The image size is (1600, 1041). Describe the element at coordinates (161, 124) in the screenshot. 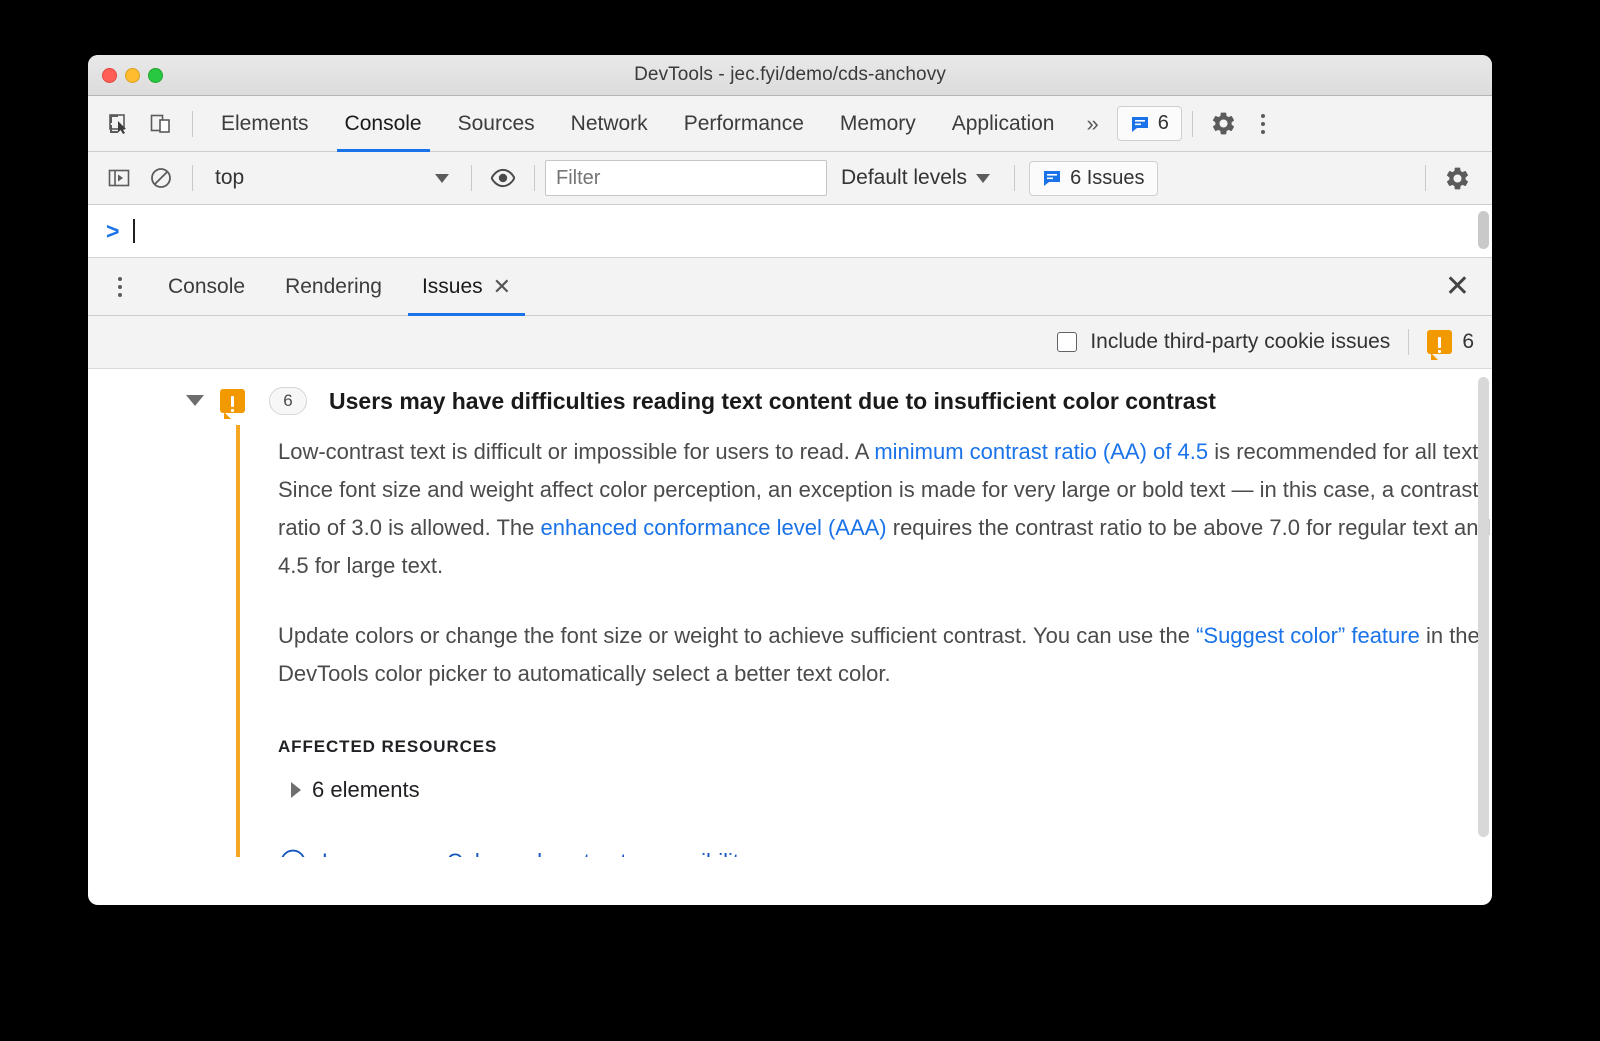

I see `device-toolbar-icon` at that location.